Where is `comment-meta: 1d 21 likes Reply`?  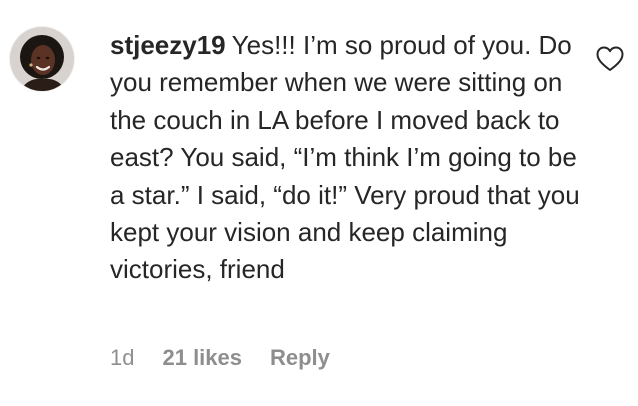
comment-meta: 1d 21 likes Reply is located at coordinates (220, 358).